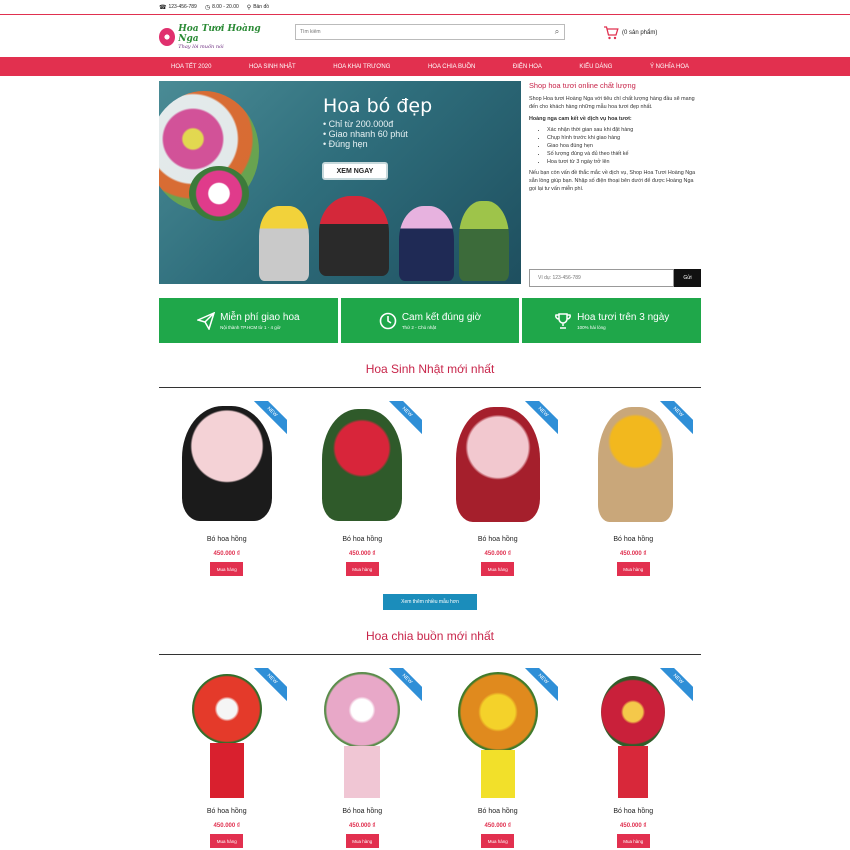 This screenshot has height=850, width=850. Describe the element at coordinates (206, 320) in the screenshot. I see `paper-plane-icon` at that location.